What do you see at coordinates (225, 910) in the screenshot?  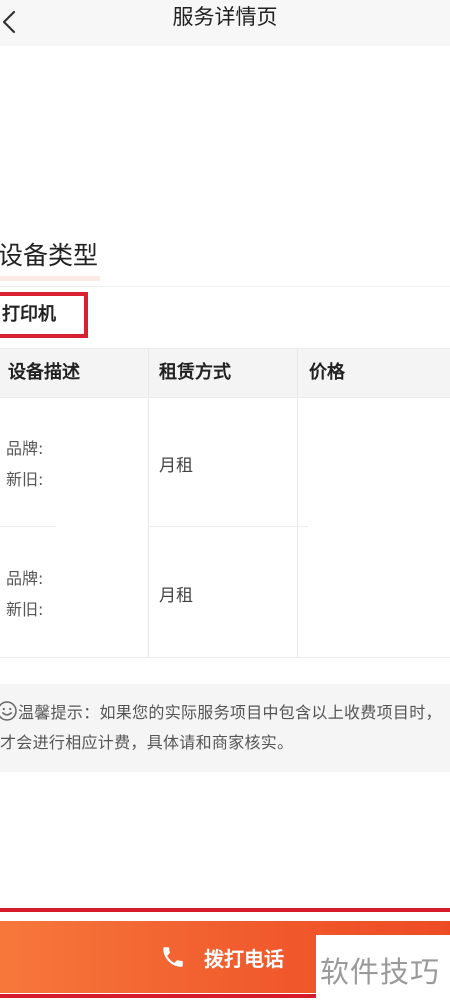 I see `highlight-border-top` at bounding box center [225, 910].